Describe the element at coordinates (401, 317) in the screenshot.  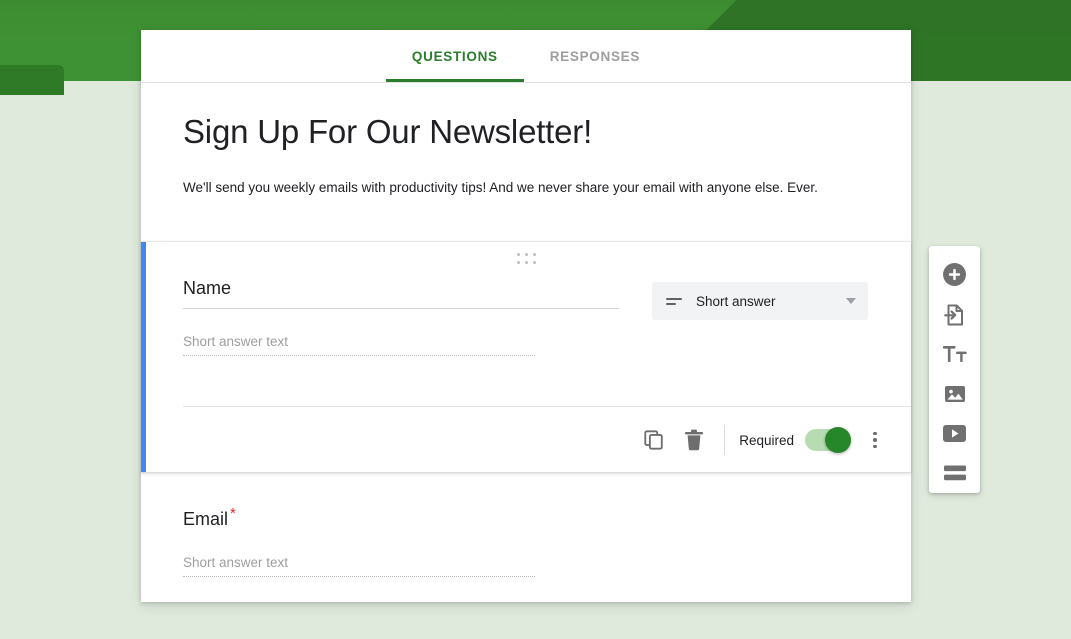
I see `question-left-column: Name Short answer text` at that location.